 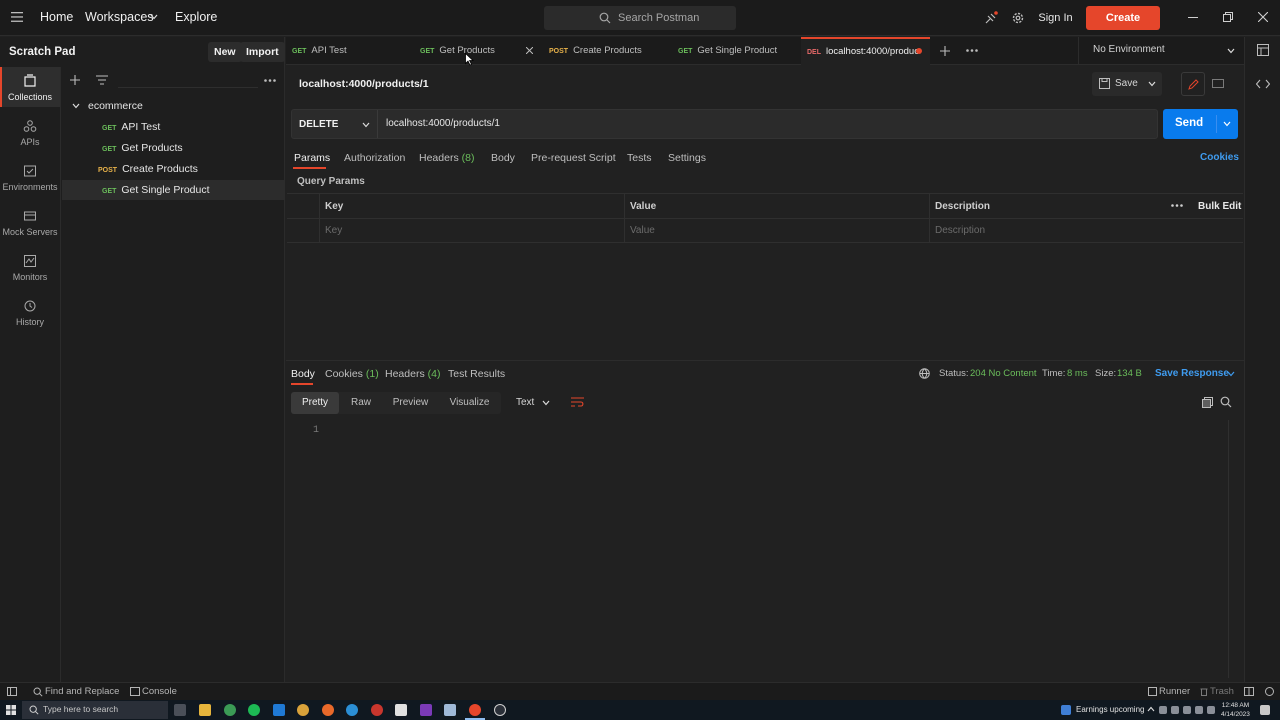 I want to click on new-tab-icon, so click(x=945, y=51).